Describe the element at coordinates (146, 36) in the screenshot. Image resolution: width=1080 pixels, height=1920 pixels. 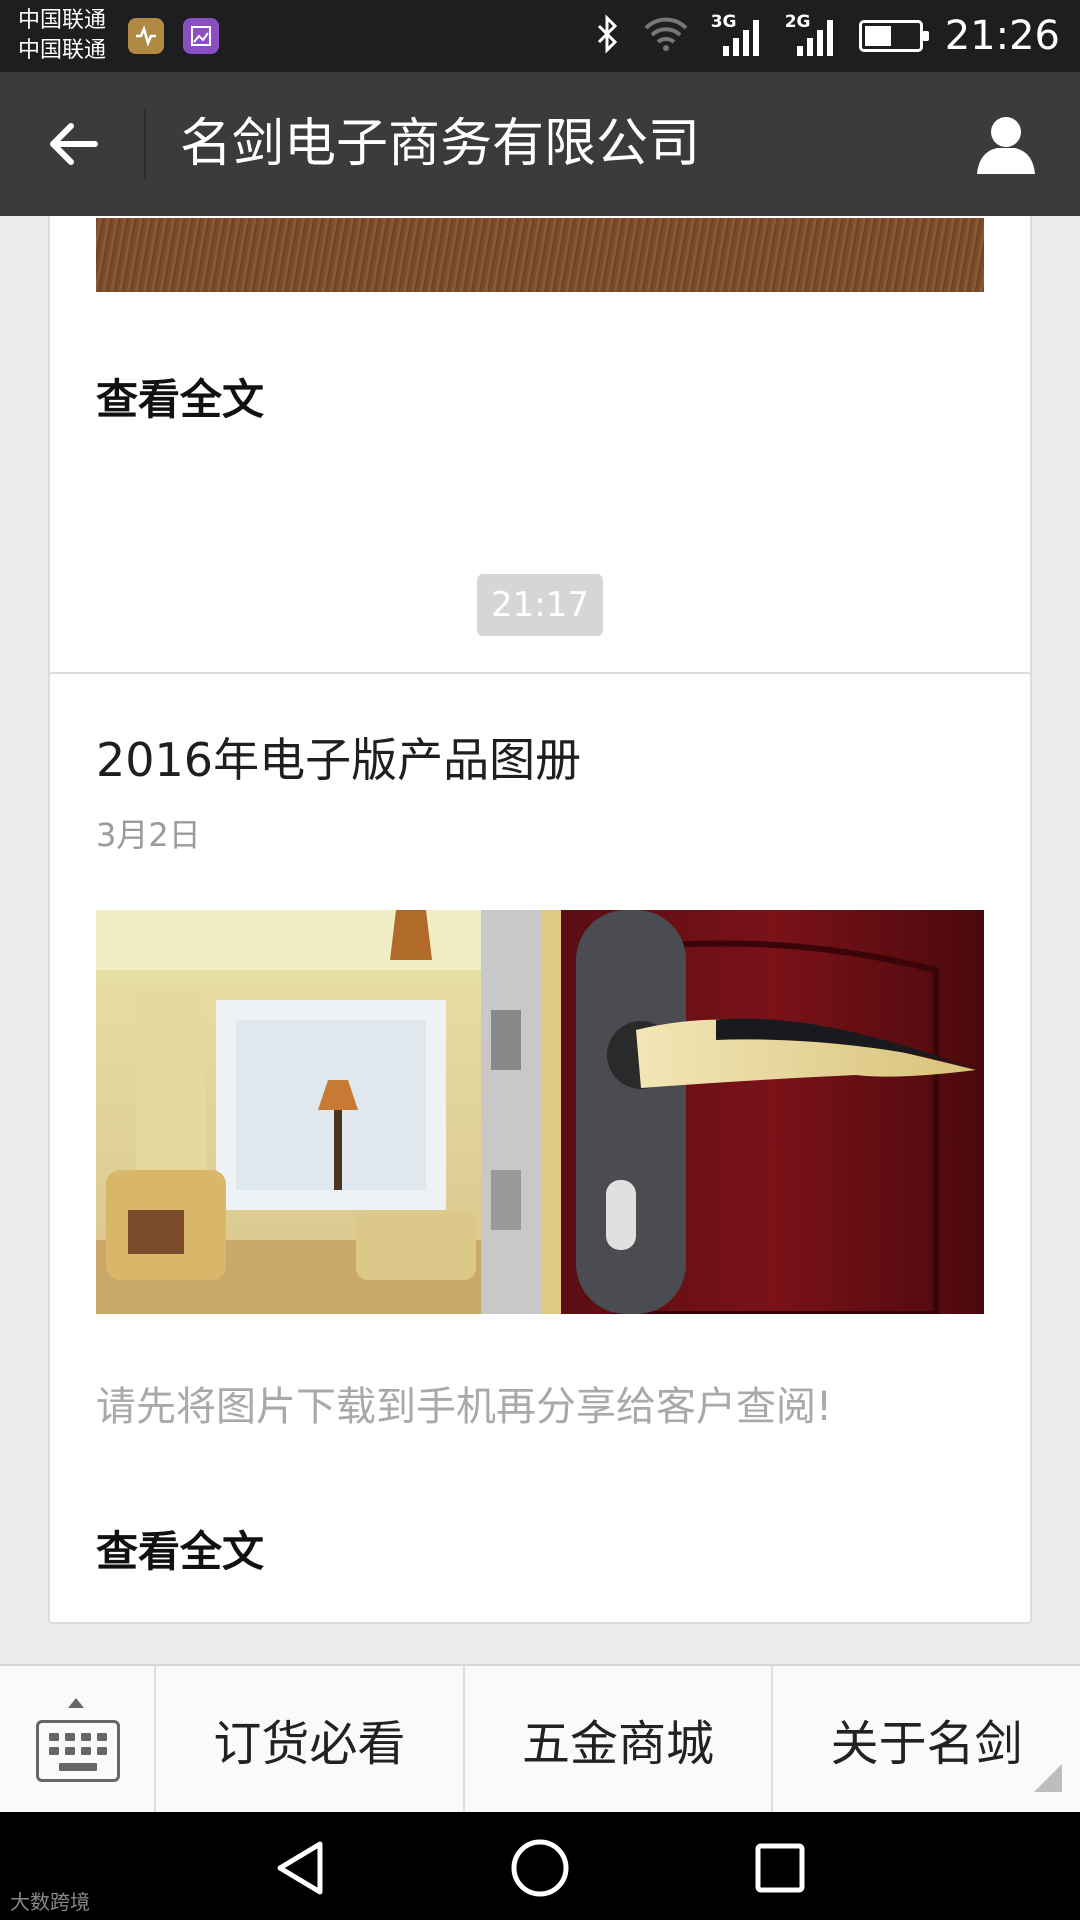
I see `health-app-icon` at that location.